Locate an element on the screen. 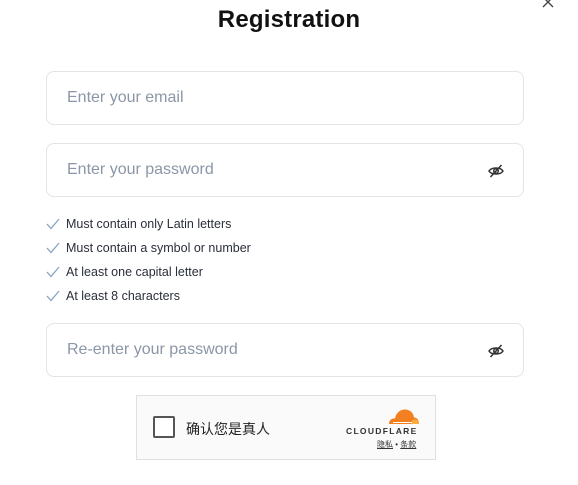 The width and height of the screenshot is (578, 485). email-field is located at coordinates (272, 98).